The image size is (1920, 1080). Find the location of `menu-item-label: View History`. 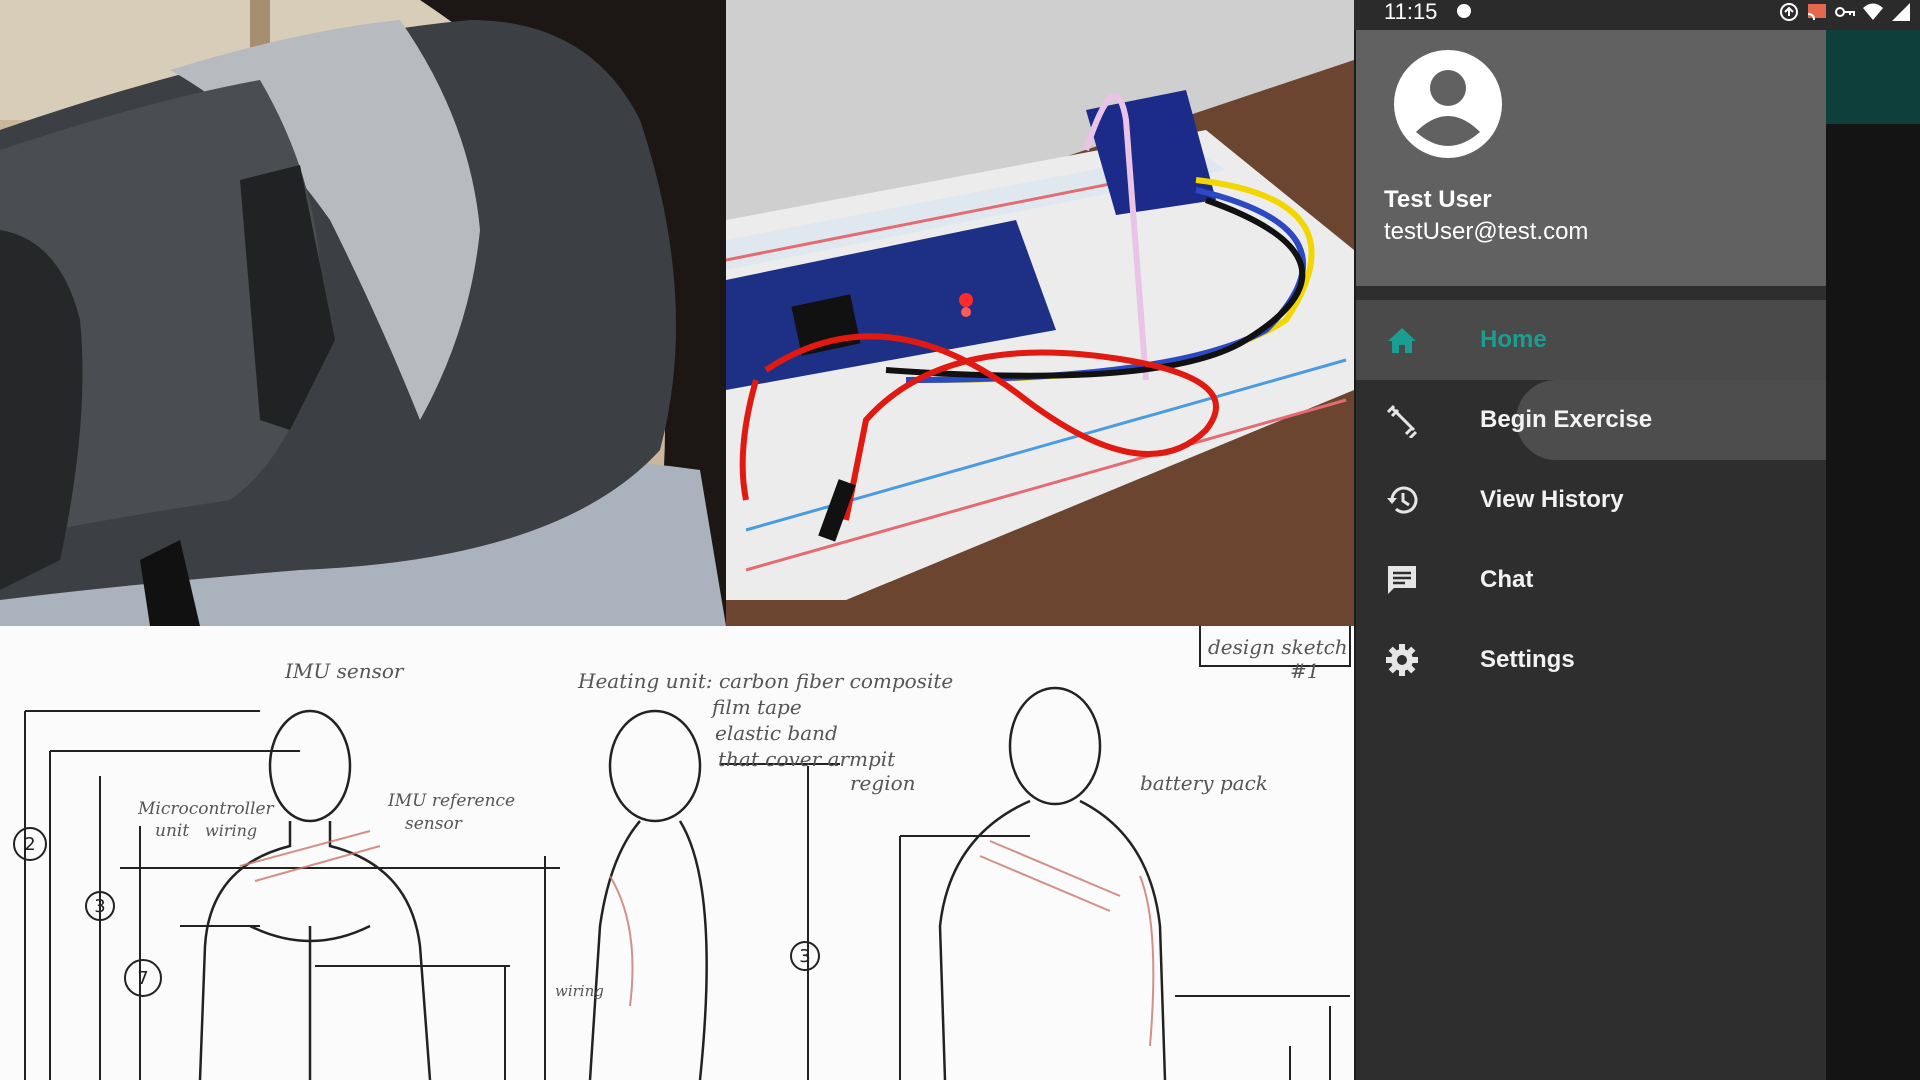

menu-item-label: View History is located at coordinates (1552, 499).